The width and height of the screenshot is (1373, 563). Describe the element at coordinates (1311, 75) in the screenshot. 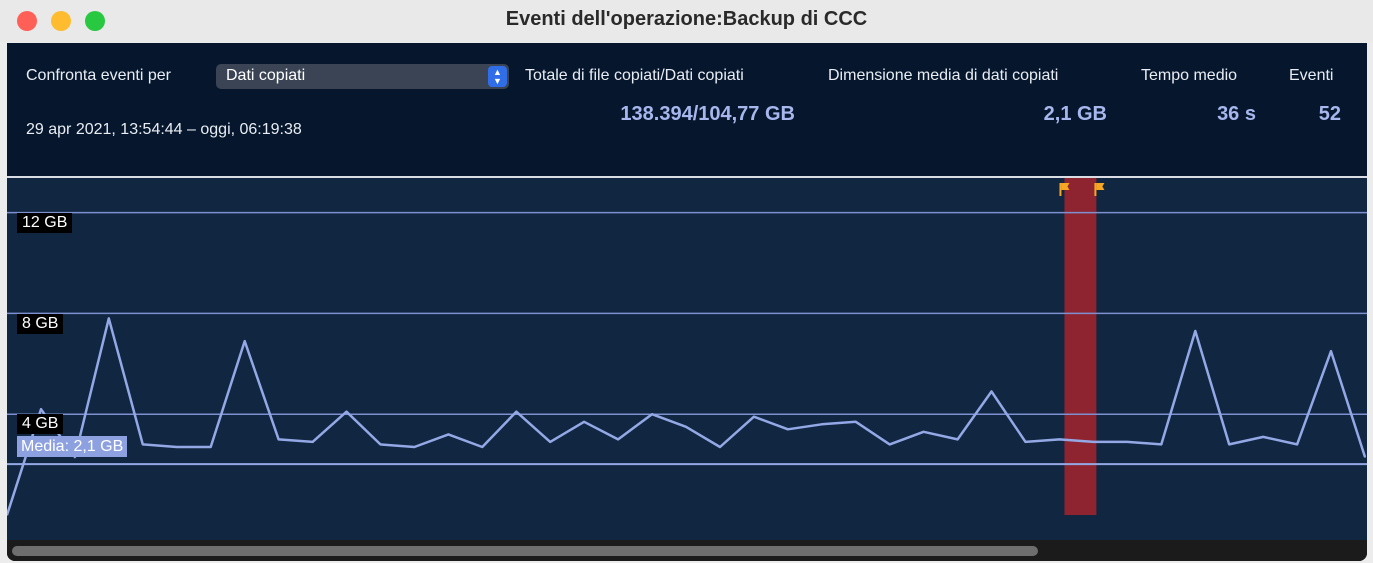

I see `stat-label-events: Eventi` at that location.